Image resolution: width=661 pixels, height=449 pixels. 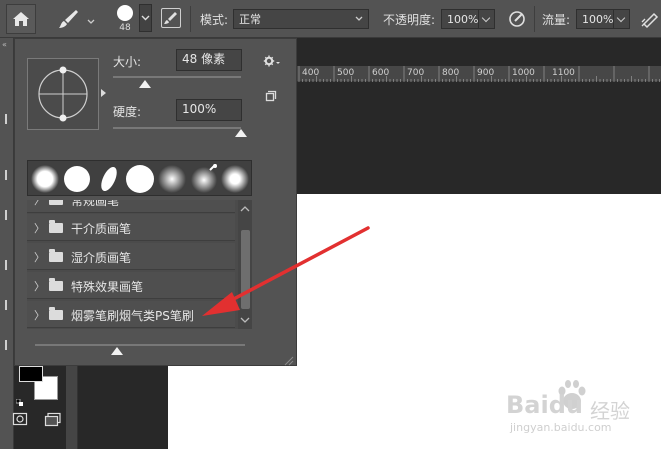 I want to click on ruler-tick-label: 500, so click(x=346, y=73).